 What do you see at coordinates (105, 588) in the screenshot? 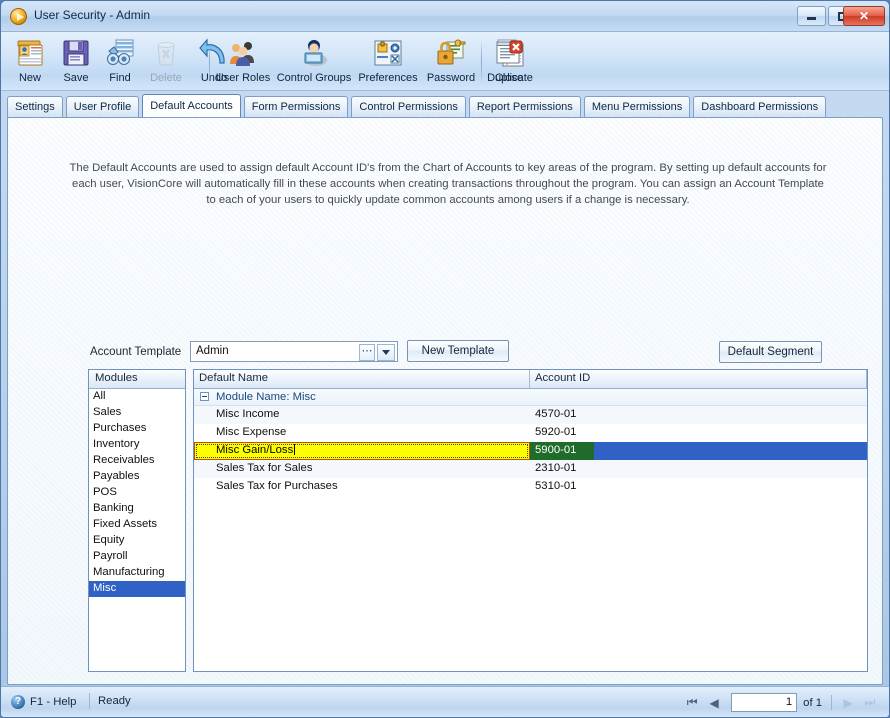
I see `module-label: Misc` at bounding box center [105, 588].